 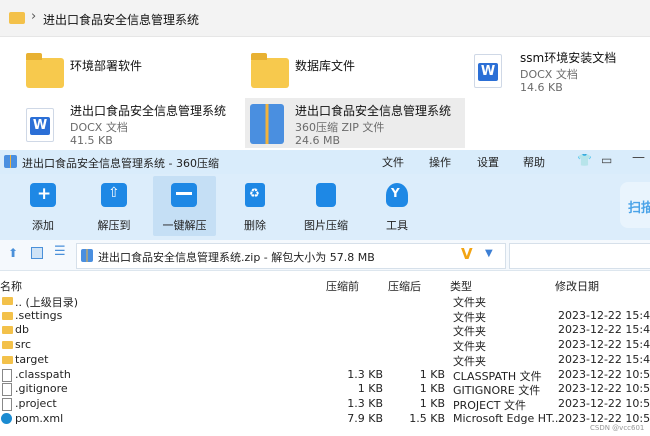 I want to click on delete-button: ♻ 删除, so click(x=255, y=206).